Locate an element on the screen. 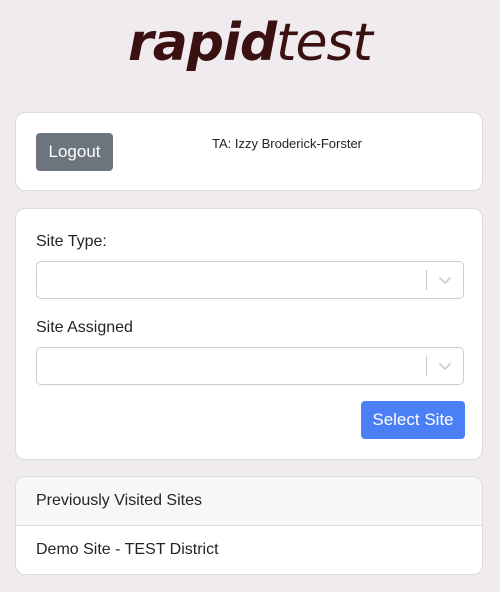 This screenshot has height=592, width=500. previously-visited-title: Previously Visited Sites is located at coordinates (119, 500).